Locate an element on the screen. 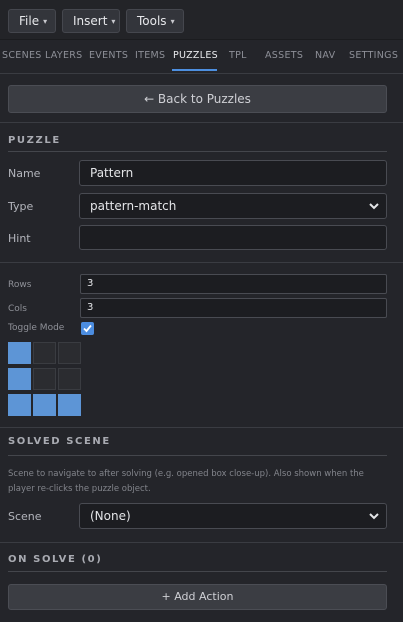 The image size is (403, 622). name-input: Pattern is located at coordinates (233, 173).